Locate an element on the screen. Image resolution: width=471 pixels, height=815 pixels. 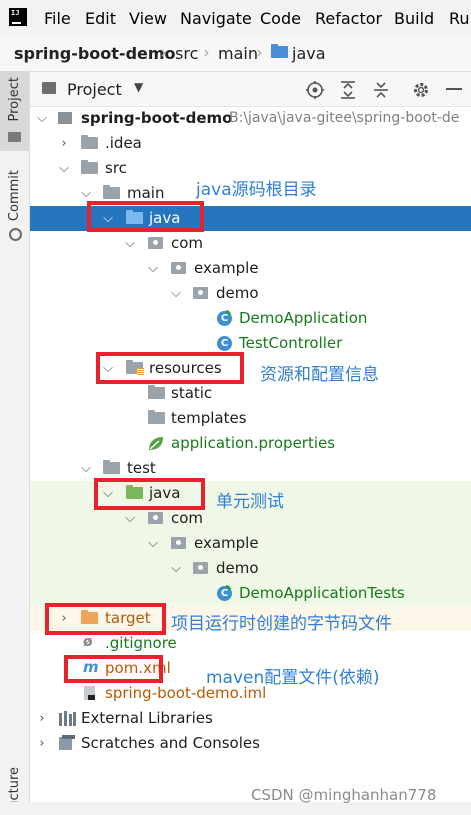
annotation-resources: 资源和配置信息 is located at coordinates (319, 375).